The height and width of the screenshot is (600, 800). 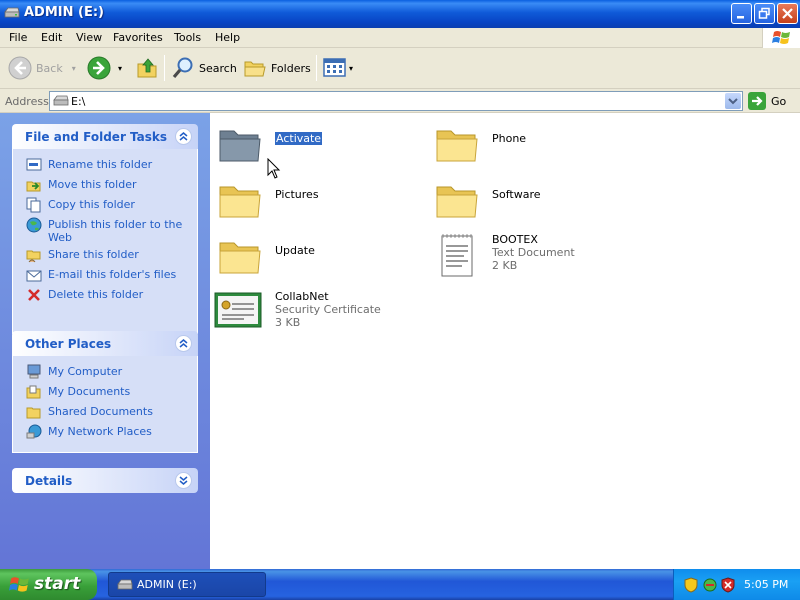 I want to click on panel-header: File and Folder Tasks, so click(x=105, y=136).